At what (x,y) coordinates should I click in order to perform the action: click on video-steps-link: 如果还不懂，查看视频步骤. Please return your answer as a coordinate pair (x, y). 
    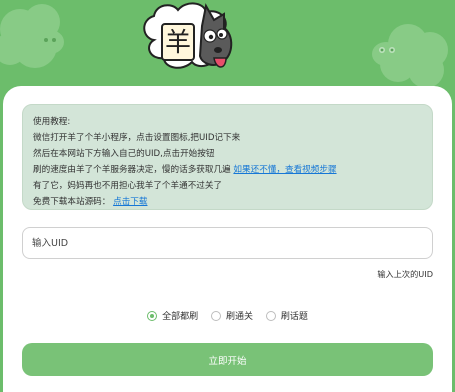
    Looking at the image, I should click on (284, 170).